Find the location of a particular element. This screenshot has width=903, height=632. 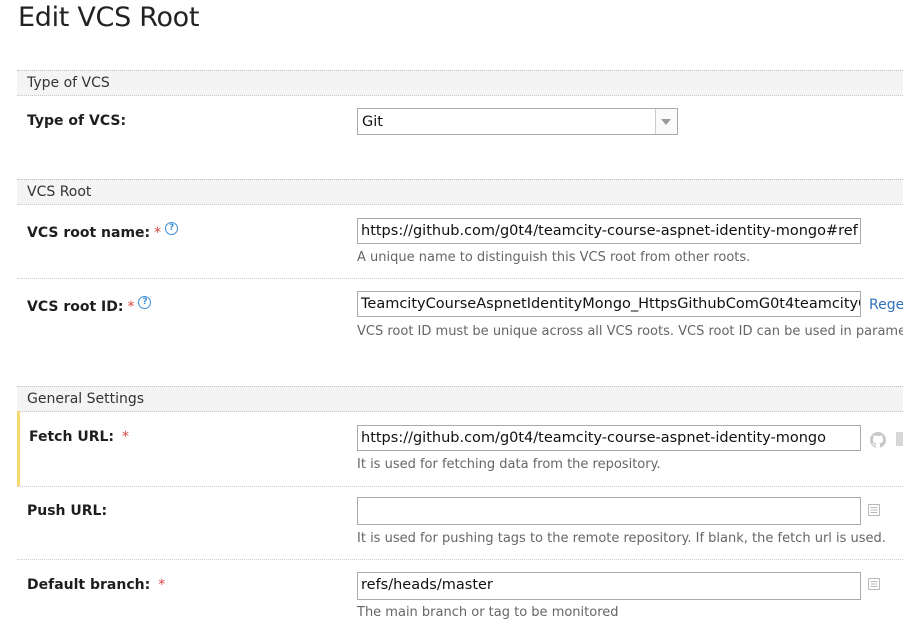

default-branch-label-text: Default branch: is located at coordinates (89, 585).